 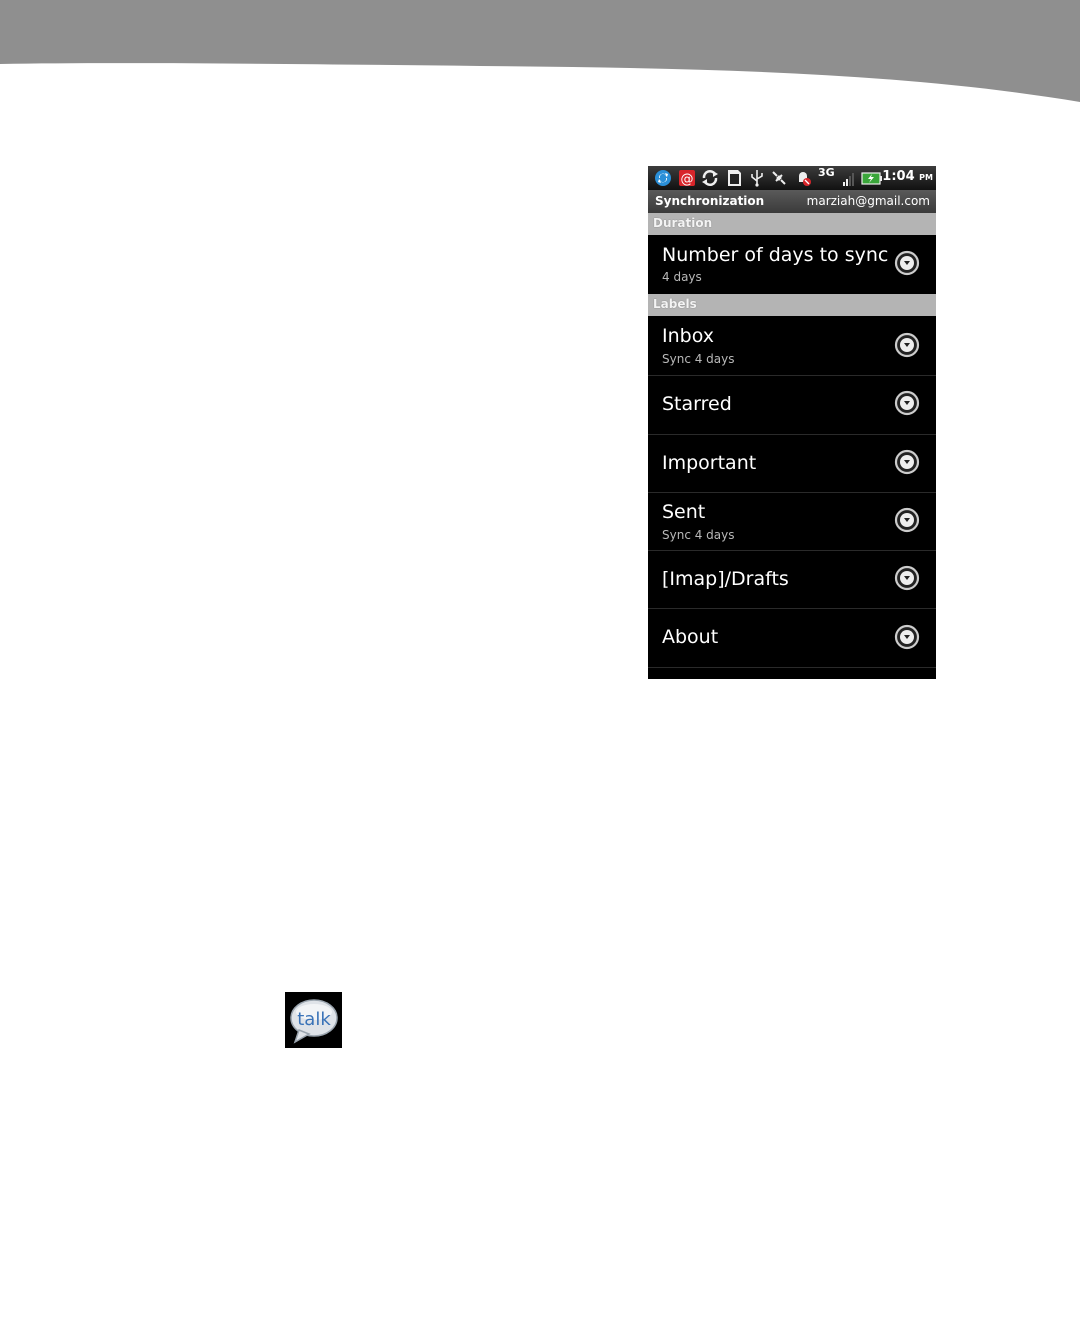 What do you see at coordinates (792, 305) in the screenshot?
I see `section-header-labels: Labels` at bounding box center [792, 305].